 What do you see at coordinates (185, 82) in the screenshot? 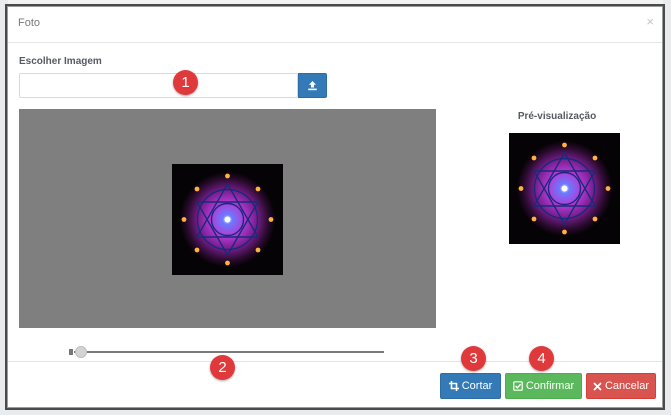
I see `annotation-marker-1: 1` at bounding box center [185, 82].